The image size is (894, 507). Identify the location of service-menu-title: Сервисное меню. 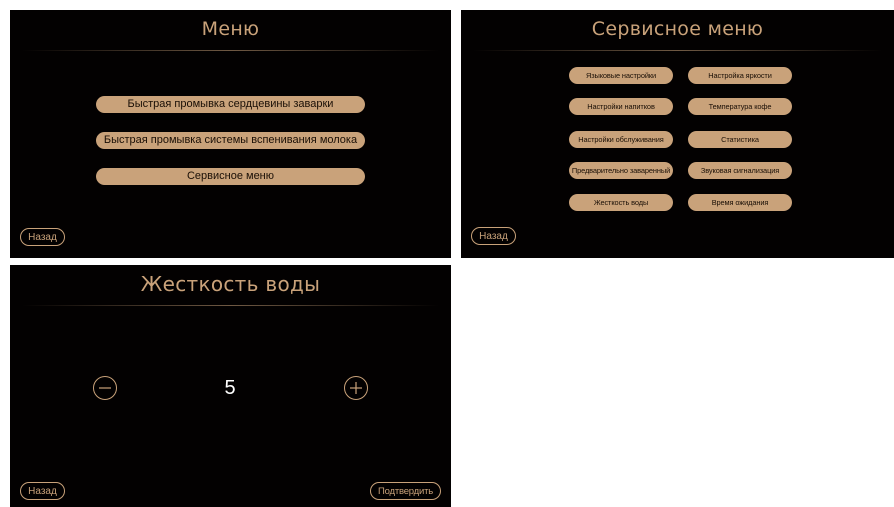
(677, 29).